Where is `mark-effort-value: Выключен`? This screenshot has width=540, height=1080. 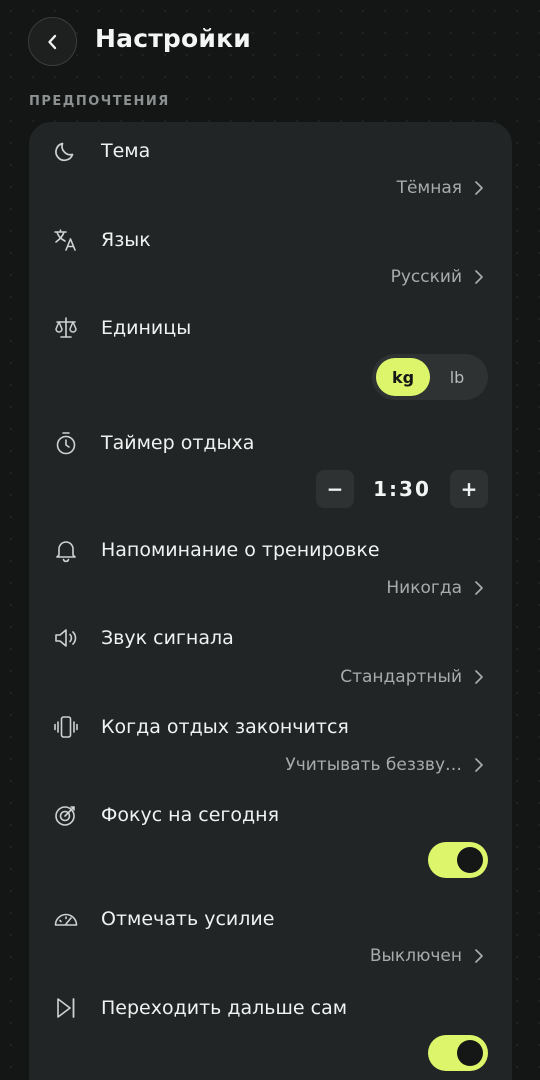
mark-effort-value: Выключен is located at coordinates (427, 956).